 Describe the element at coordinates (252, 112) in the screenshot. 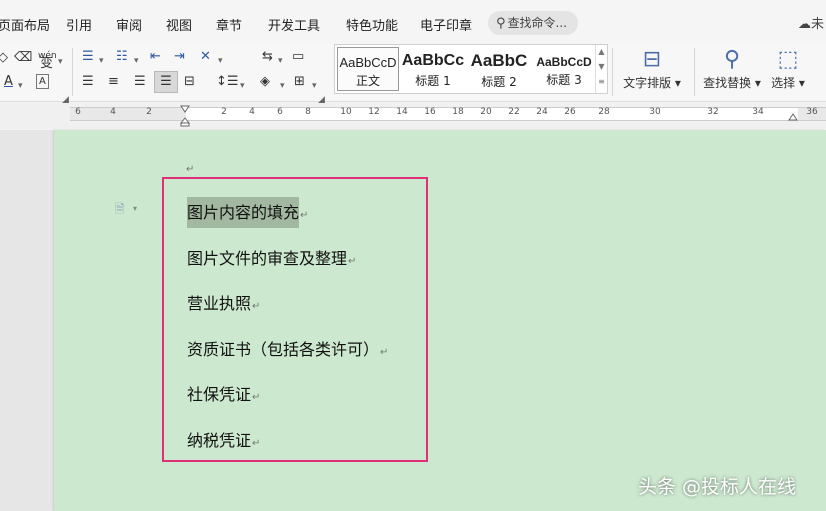

I see `ruler-tick: 4` at that location.